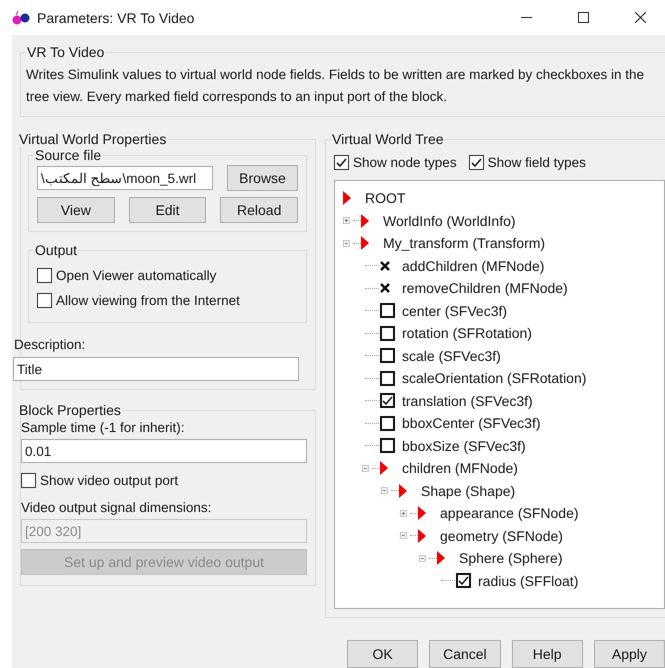 Image resolution: width=665 pixels, height=668 pixels. I want to click on close-icon, so click(640, 17).